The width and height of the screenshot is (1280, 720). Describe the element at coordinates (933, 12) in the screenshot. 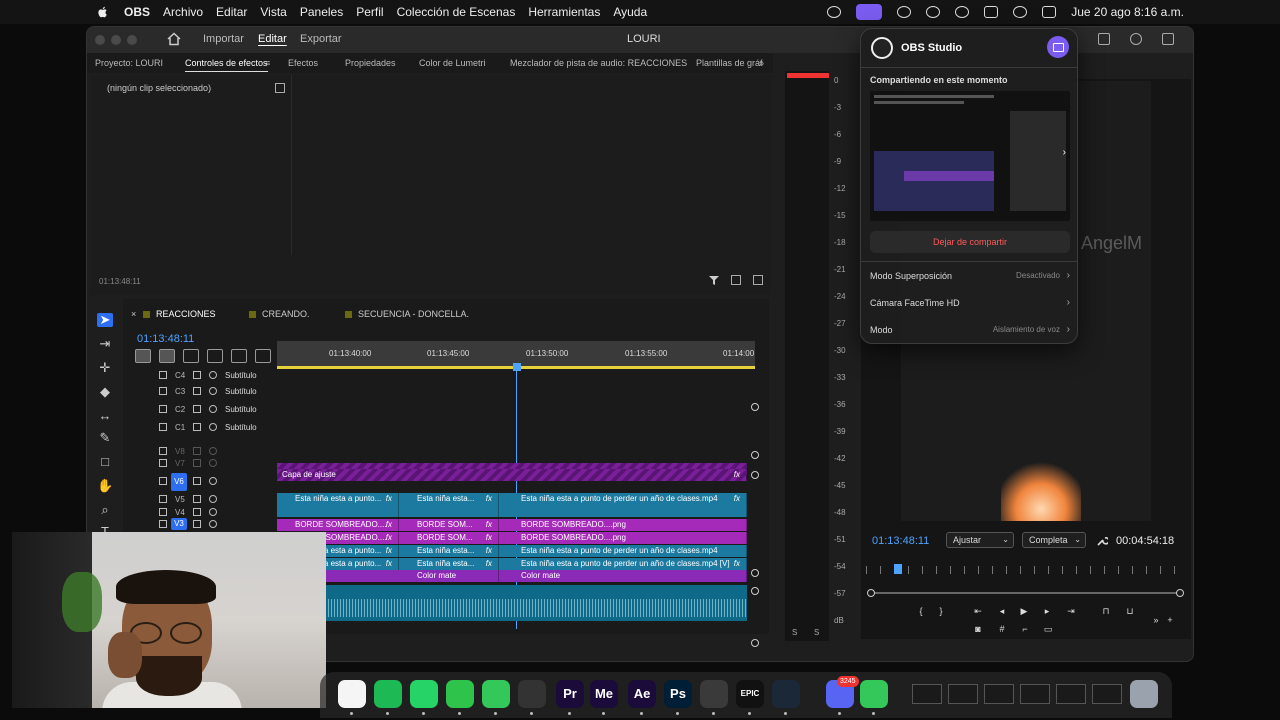

I see `play-icon` at that location.